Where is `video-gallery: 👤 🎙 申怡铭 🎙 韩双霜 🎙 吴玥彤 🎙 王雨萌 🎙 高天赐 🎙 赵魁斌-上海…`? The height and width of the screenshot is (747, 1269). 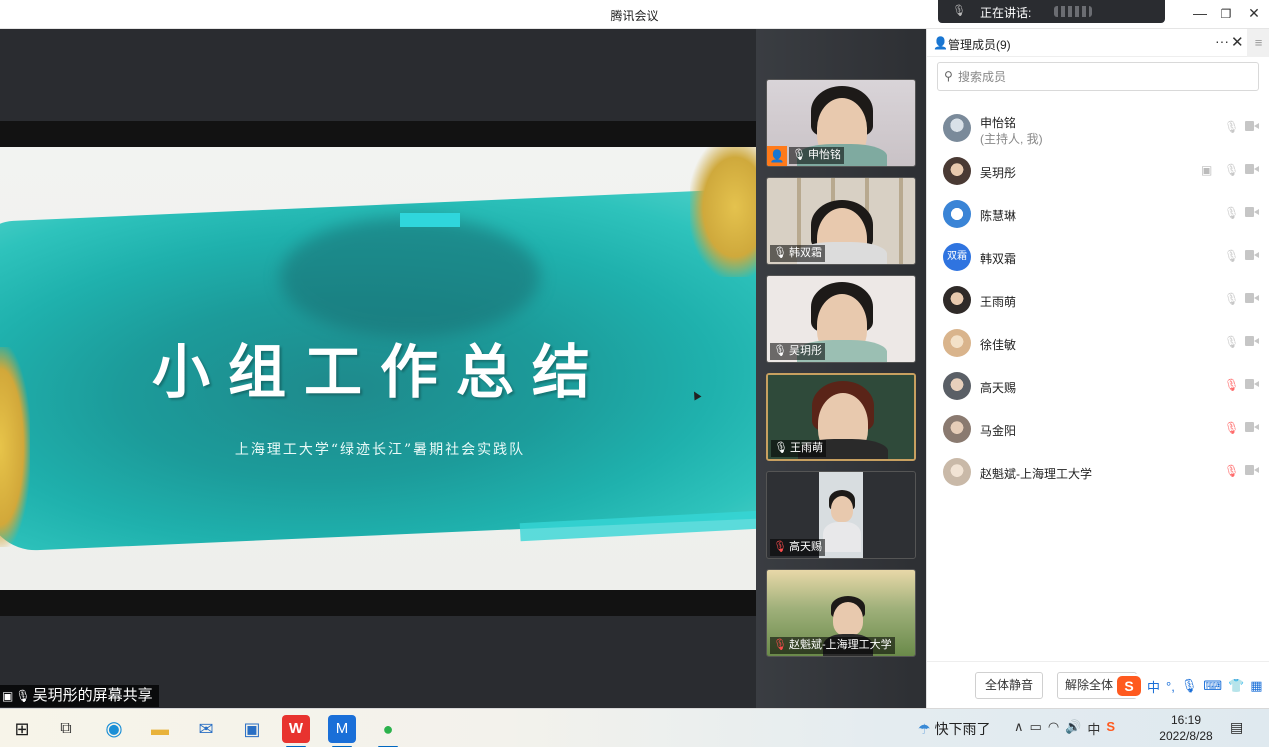 video-gallery: 👤 🎙 申怡铭 🎙 韩双霜 🎙 吴玥彤 🎙 王雨萌 🎙 高天赐 🎙 赵魁斌-上海… is located at coordinates (841, 368).